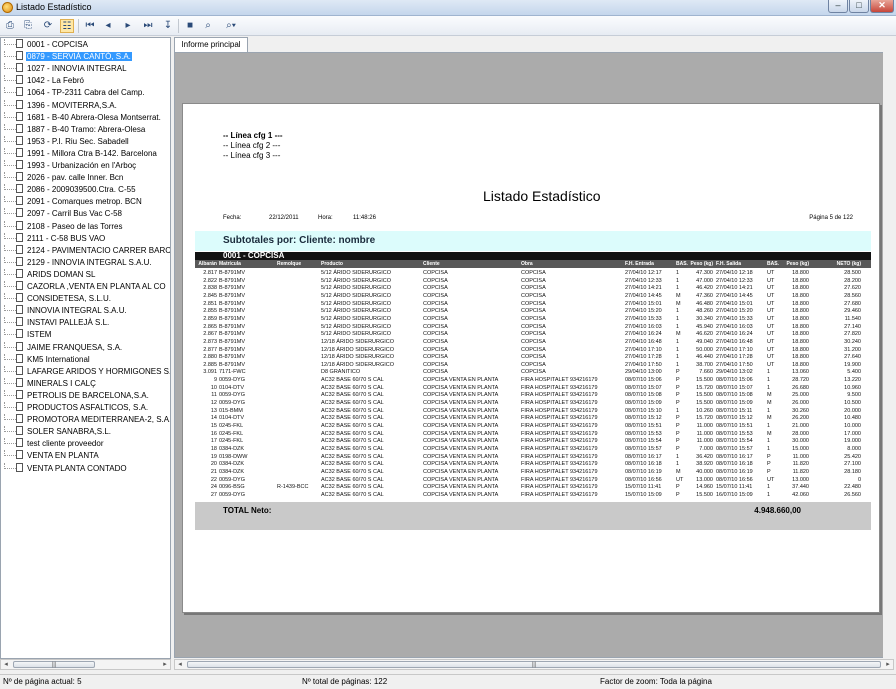 Image resolution: width=896 pixels, height=689 pixels. I want to click on col-bas-in: P, so click(678, 448).